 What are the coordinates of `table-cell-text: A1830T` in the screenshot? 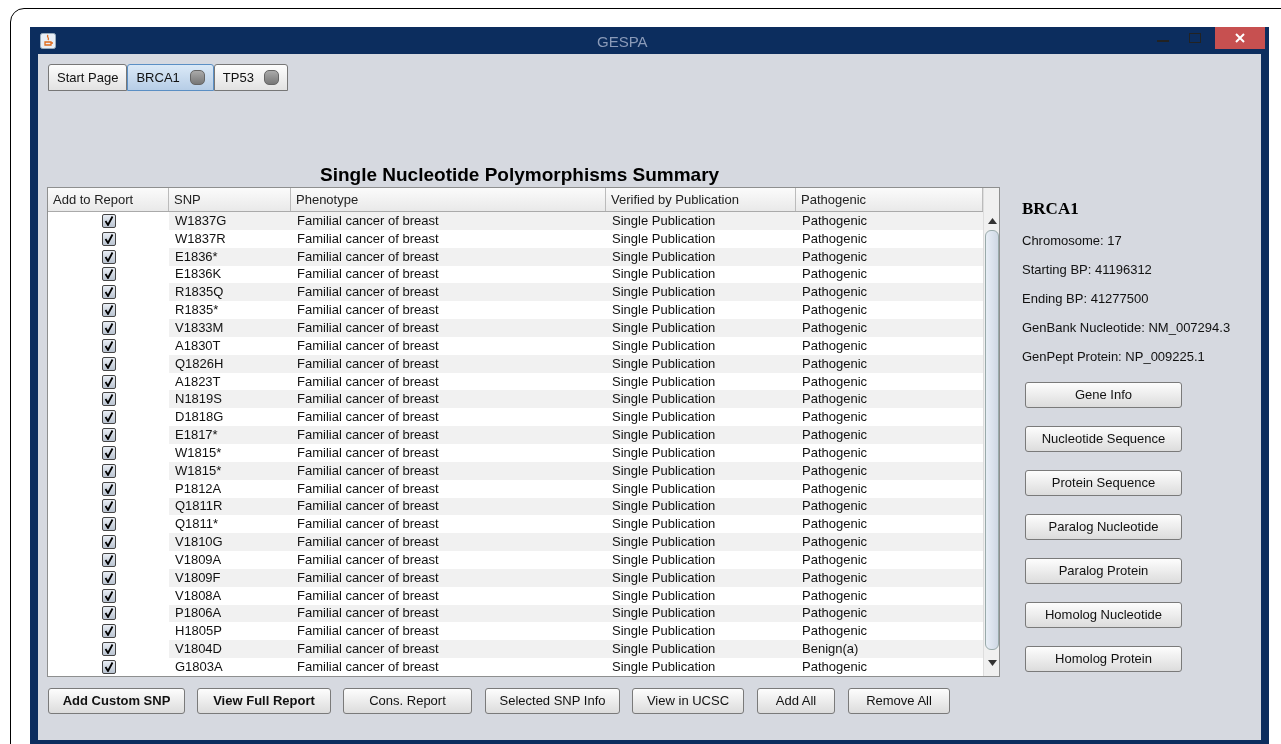 It's located at (198, 345).